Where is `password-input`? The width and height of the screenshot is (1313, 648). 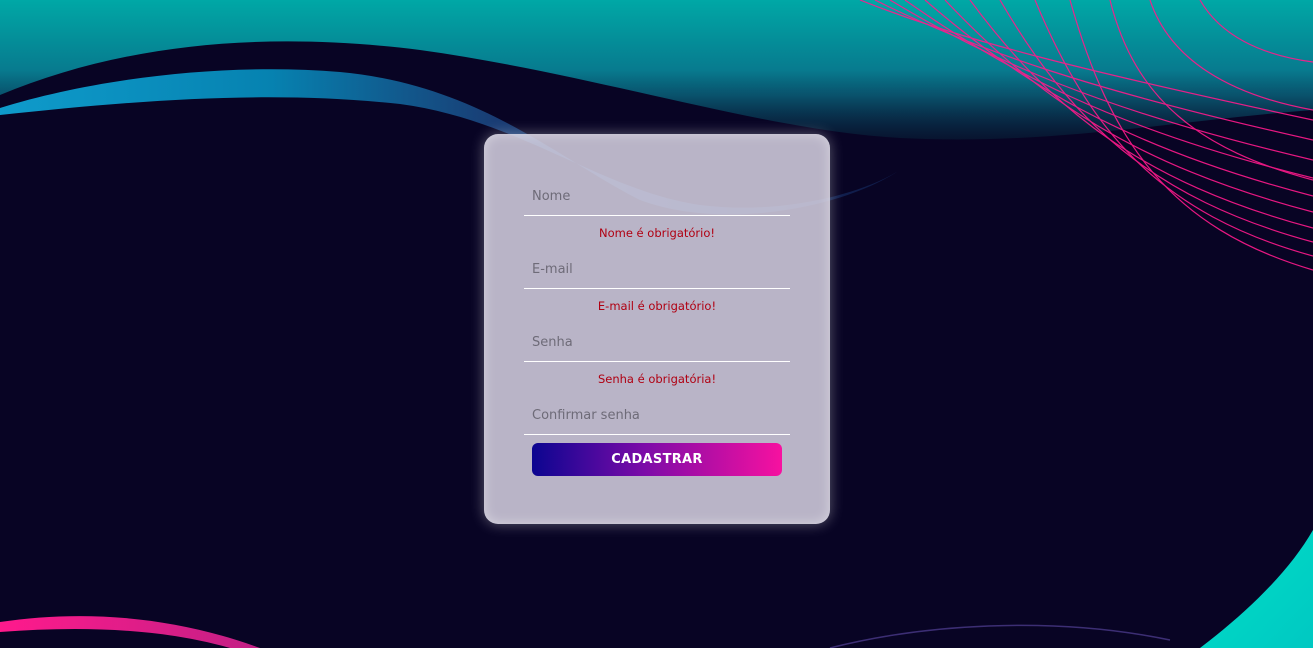 password-input is located at coordinates (657, 342).